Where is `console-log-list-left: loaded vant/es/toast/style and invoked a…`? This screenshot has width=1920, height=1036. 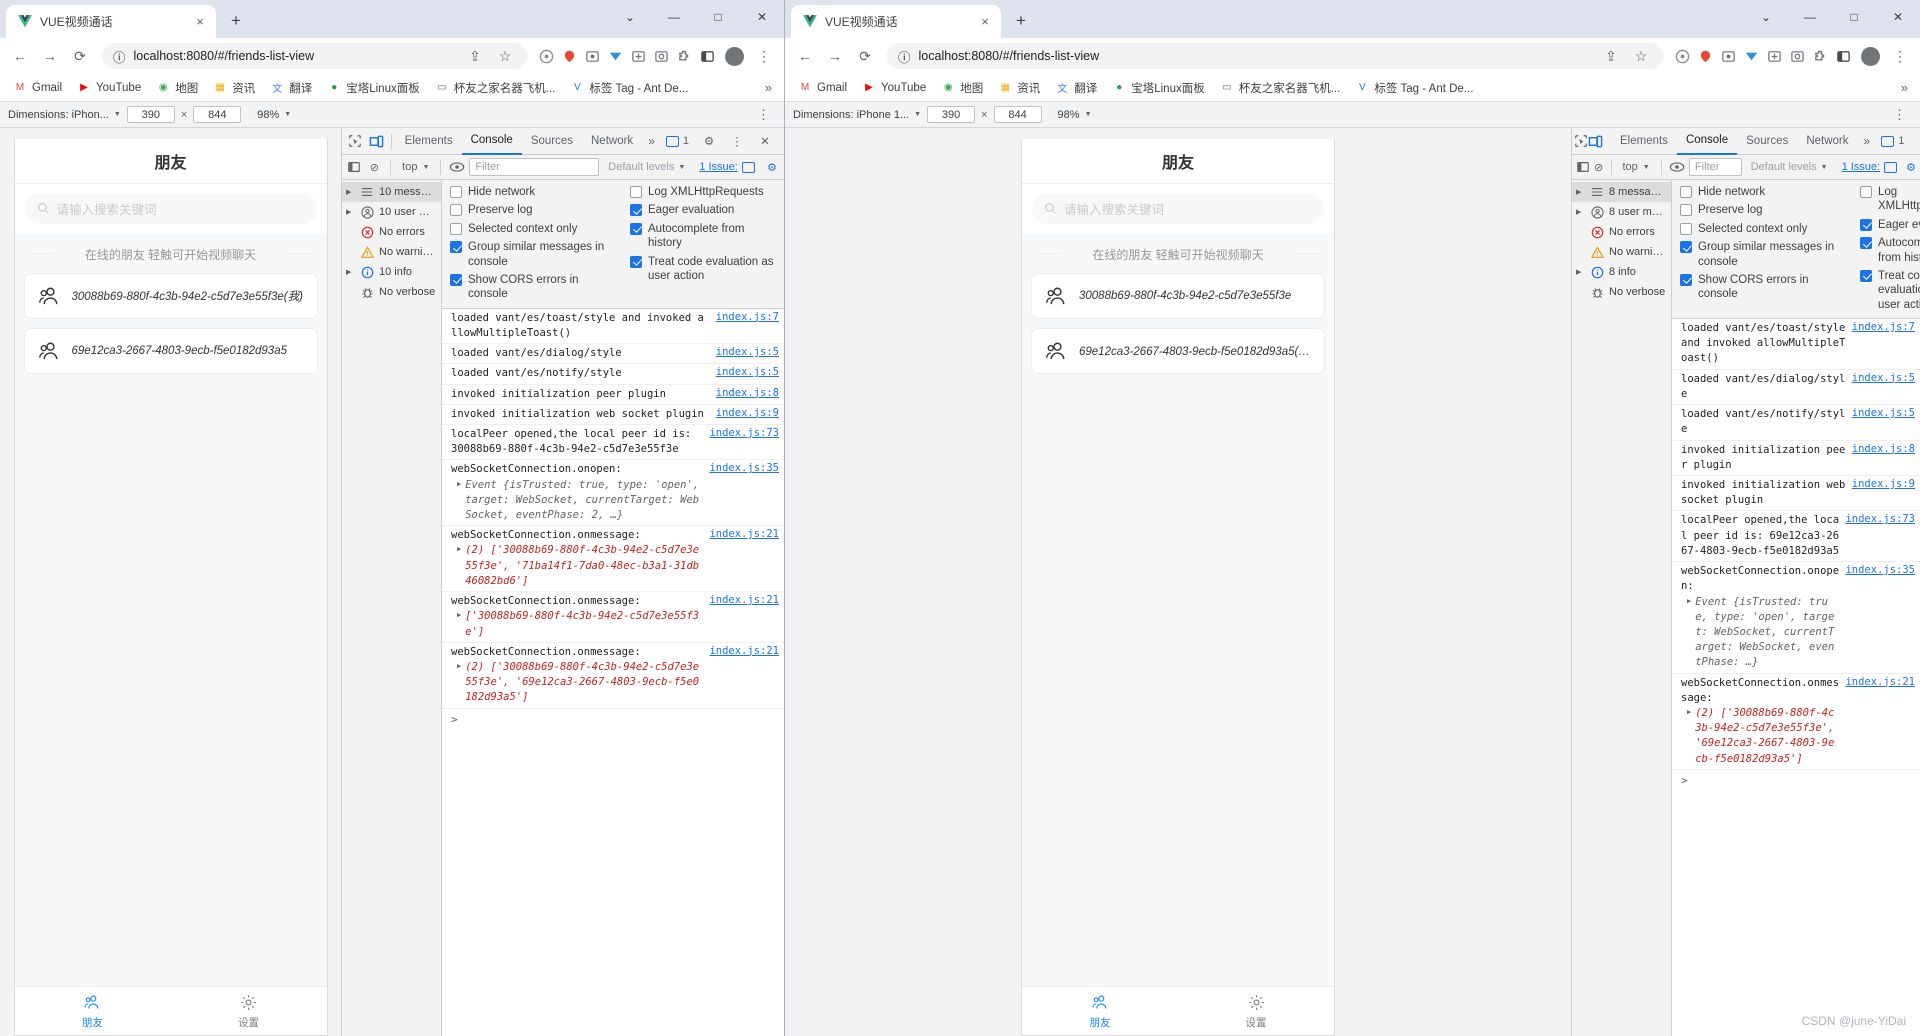
console-log-list-left: loaded vant/es/toast/style and invoked a… is located at coordinates (613, 672).